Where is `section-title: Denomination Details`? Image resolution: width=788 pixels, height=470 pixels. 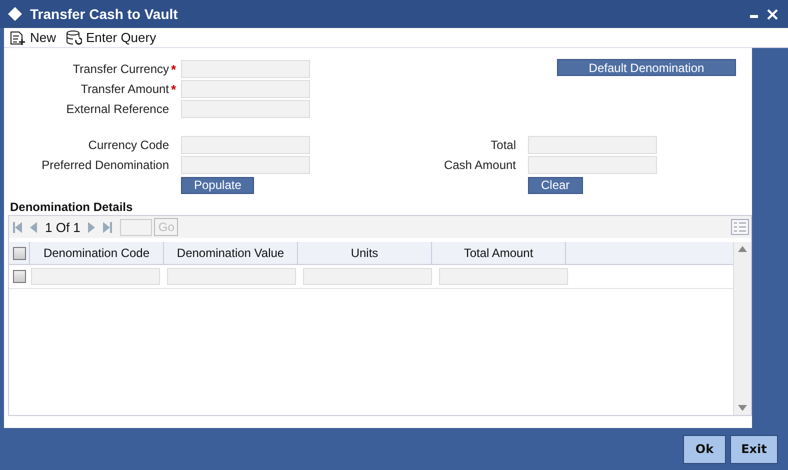
section-title: Denomination Details is located at coordinates (71, 207).